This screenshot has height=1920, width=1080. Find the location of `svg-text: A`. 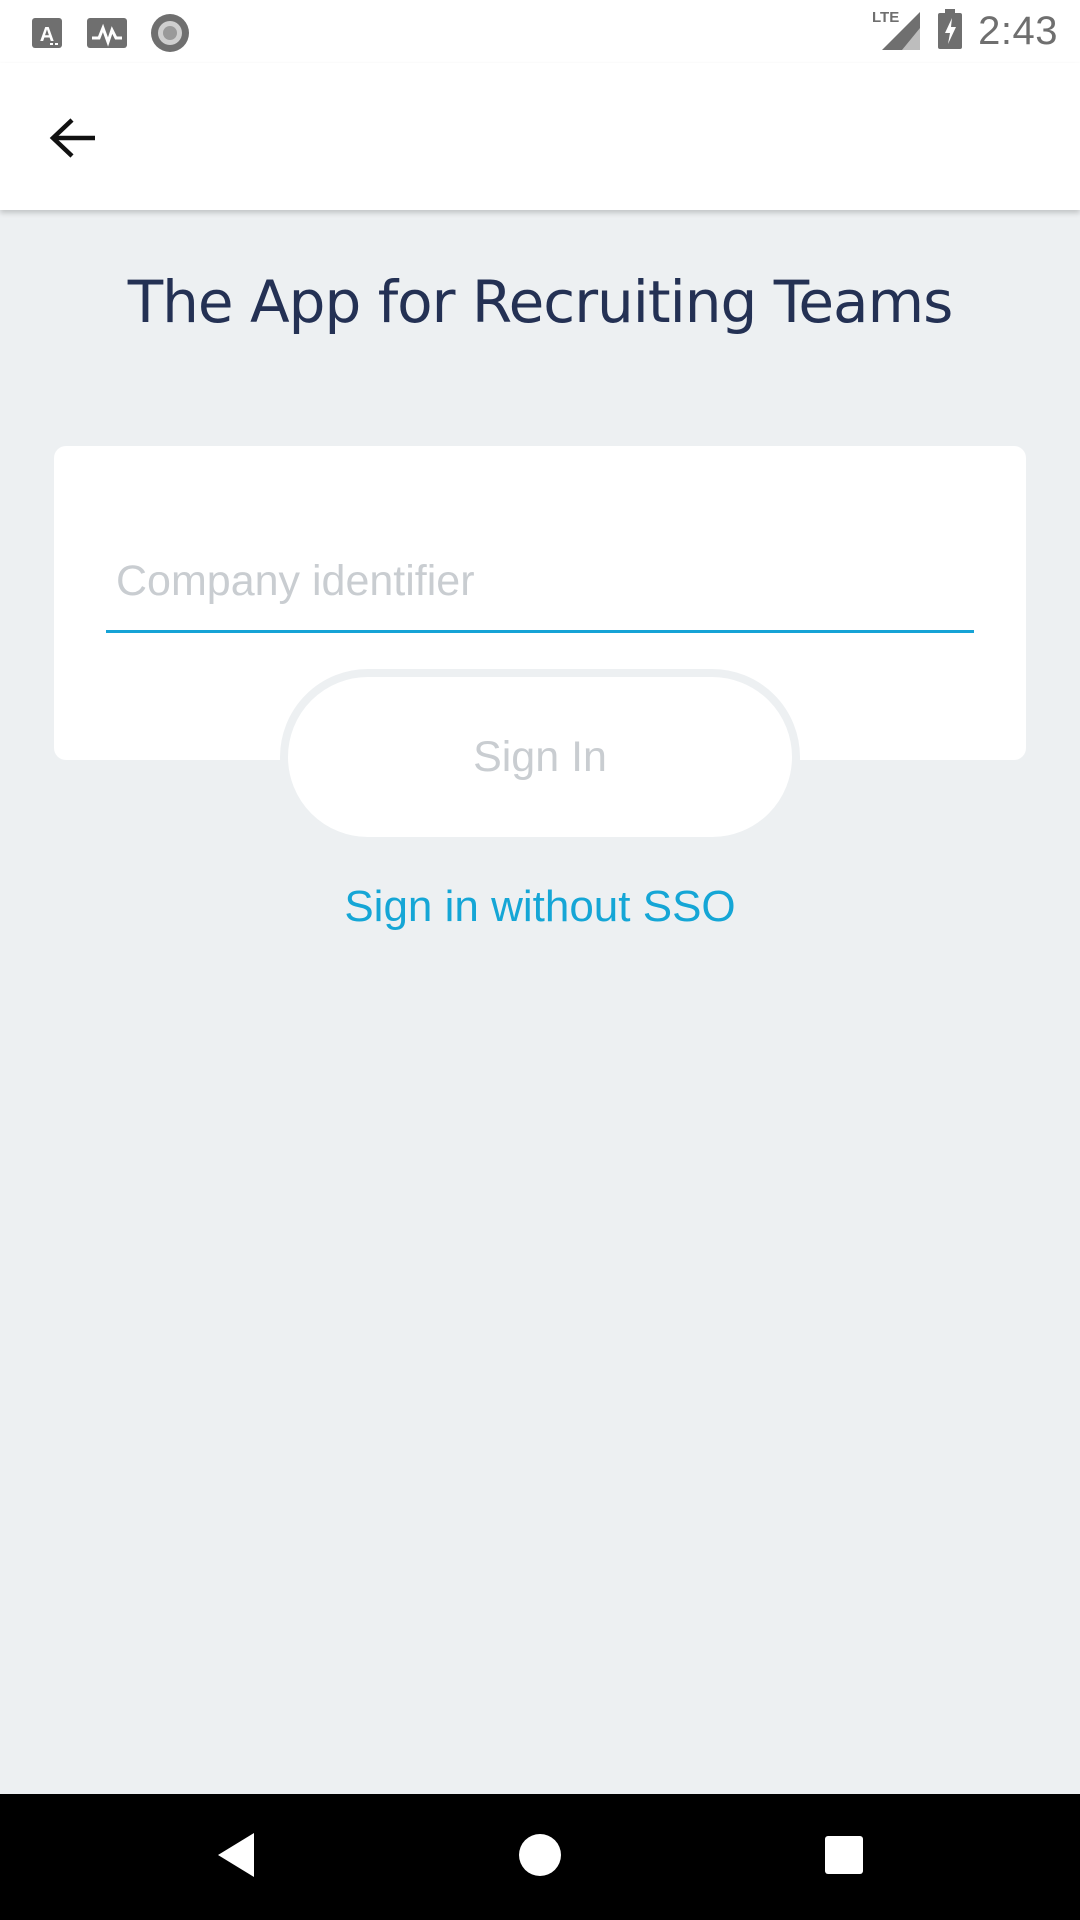

svg-text: A is located at coordinates (47, 35).